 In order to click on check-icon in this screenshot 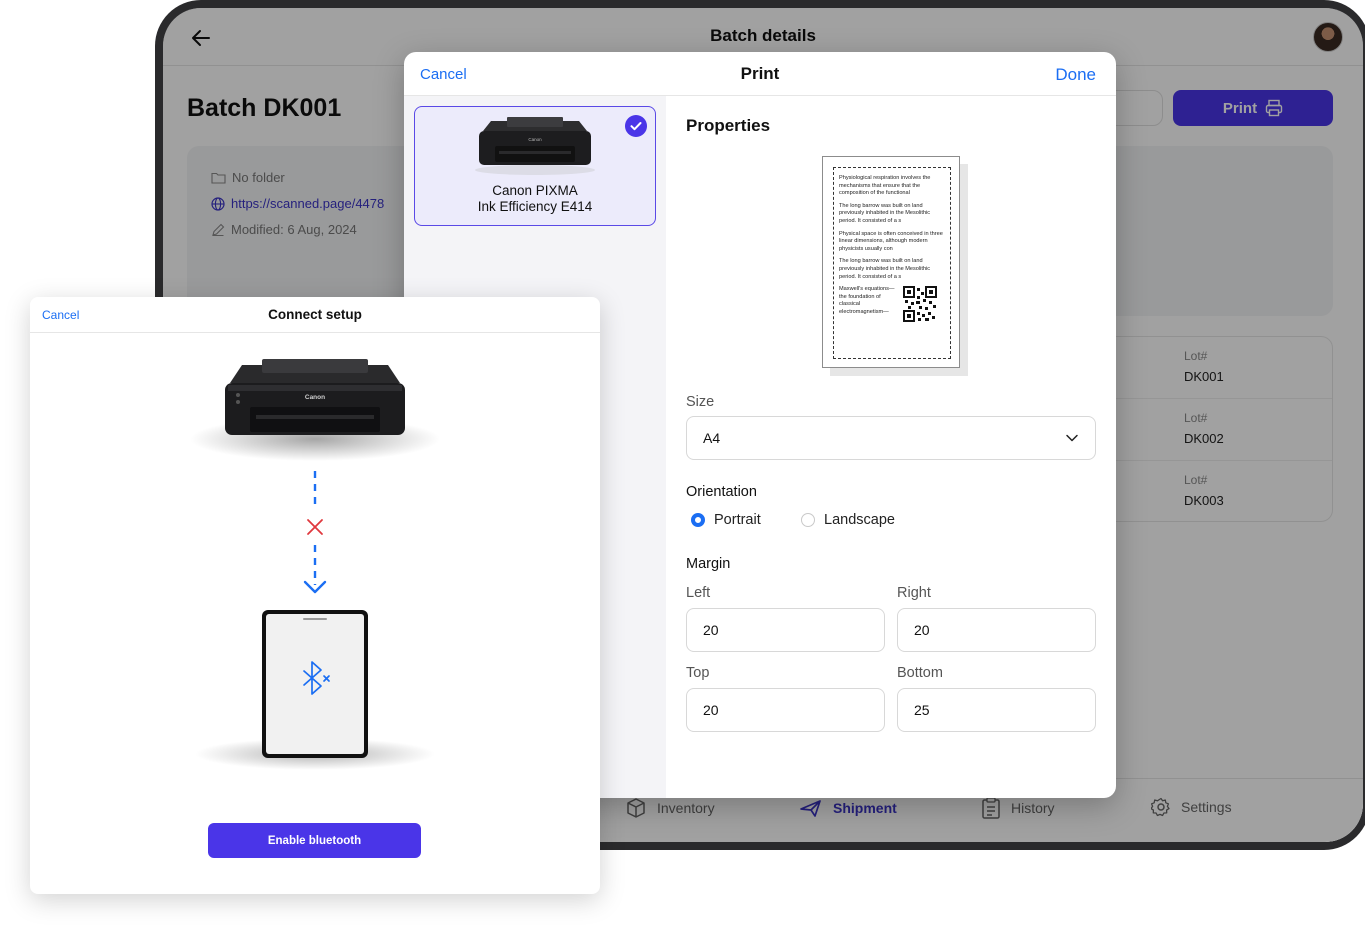, I will do `click(636, 126)`.